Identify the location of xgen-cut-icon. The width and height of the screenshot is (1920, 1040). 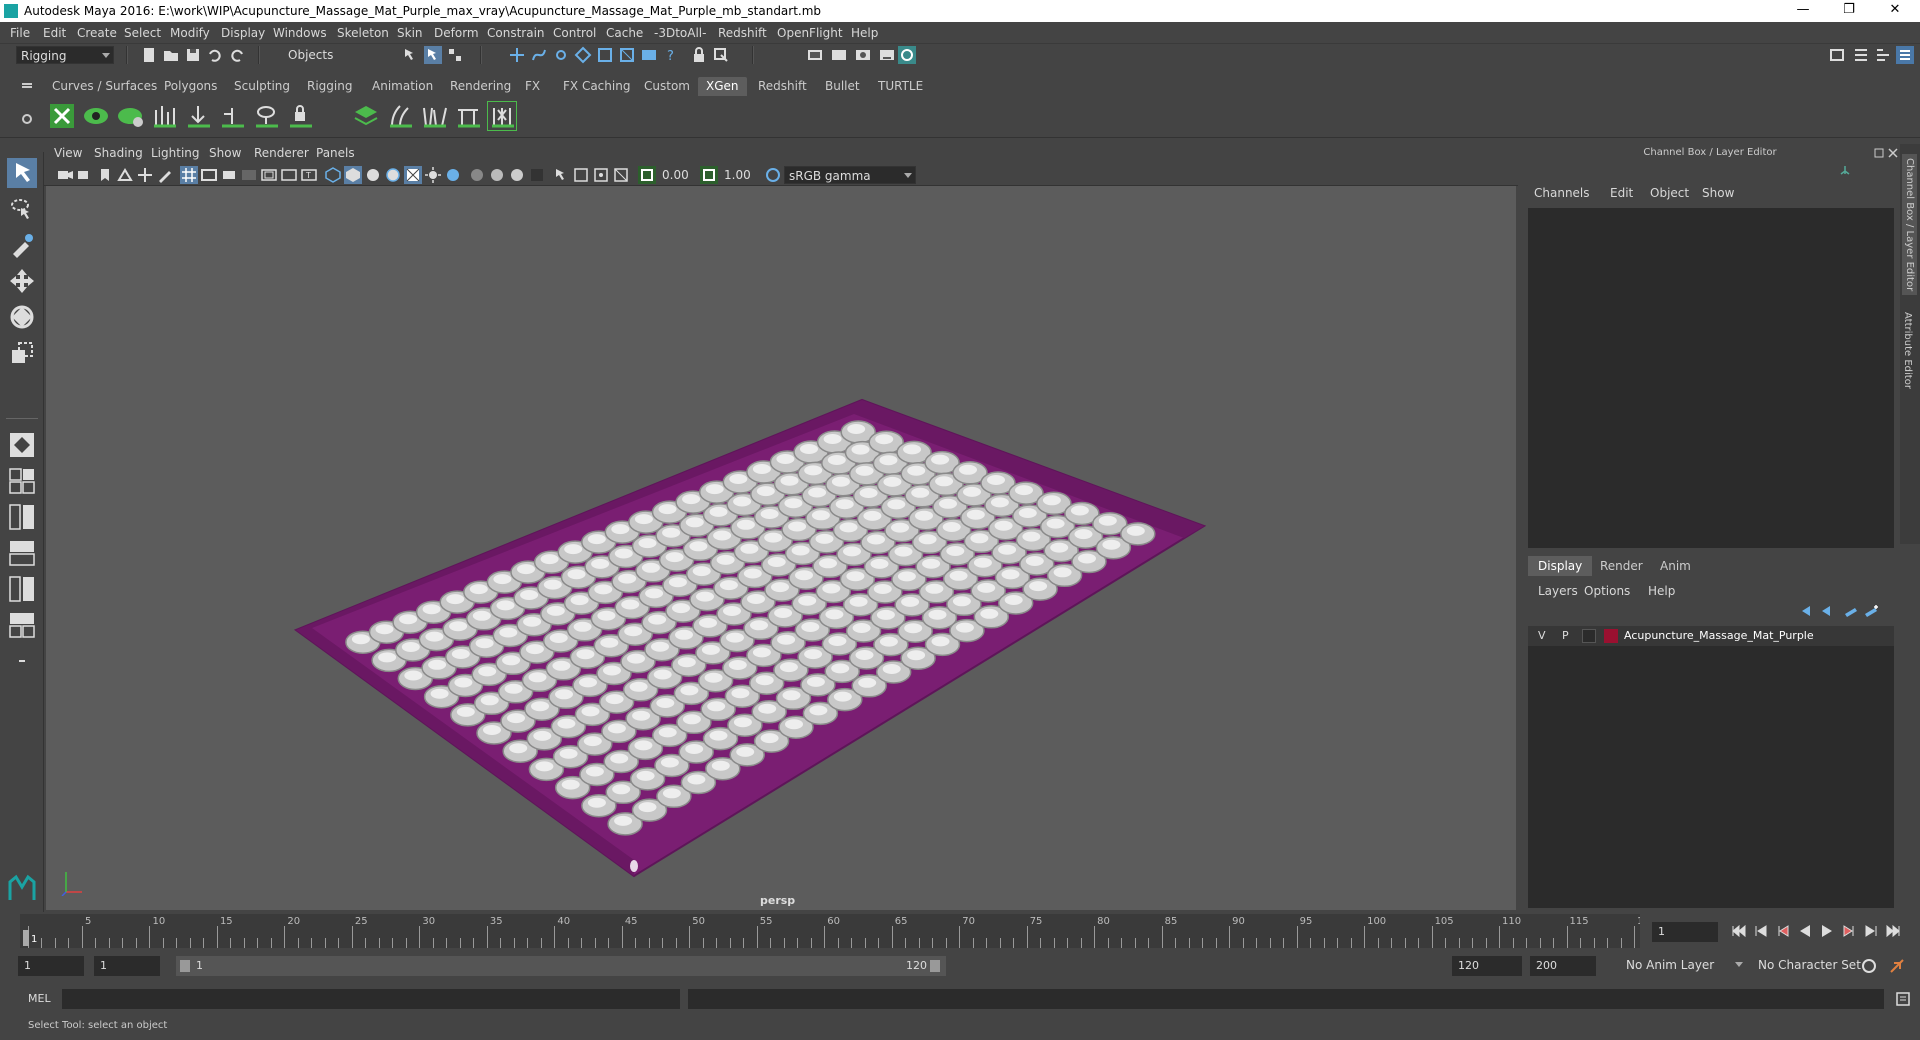
(468, 116).